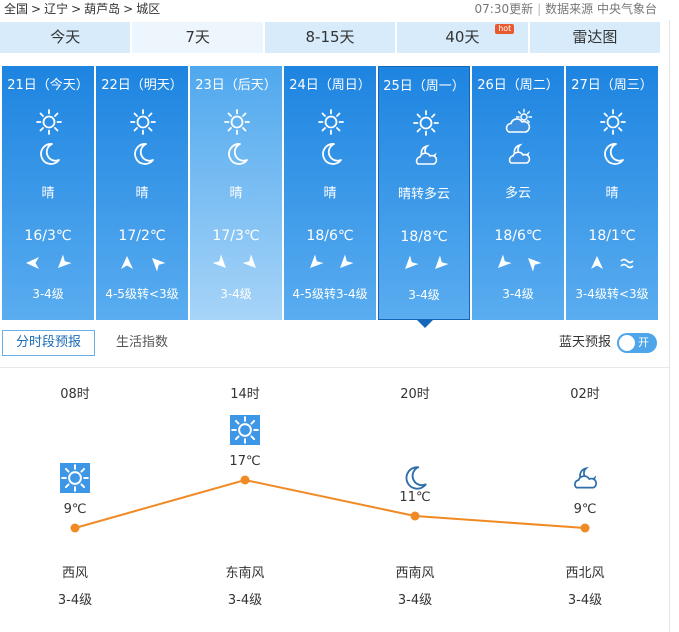  What do you see at coordinates (197, 37) in the screenshot?
I see `tab-7day: 7天` at bounding box center [197, 37].